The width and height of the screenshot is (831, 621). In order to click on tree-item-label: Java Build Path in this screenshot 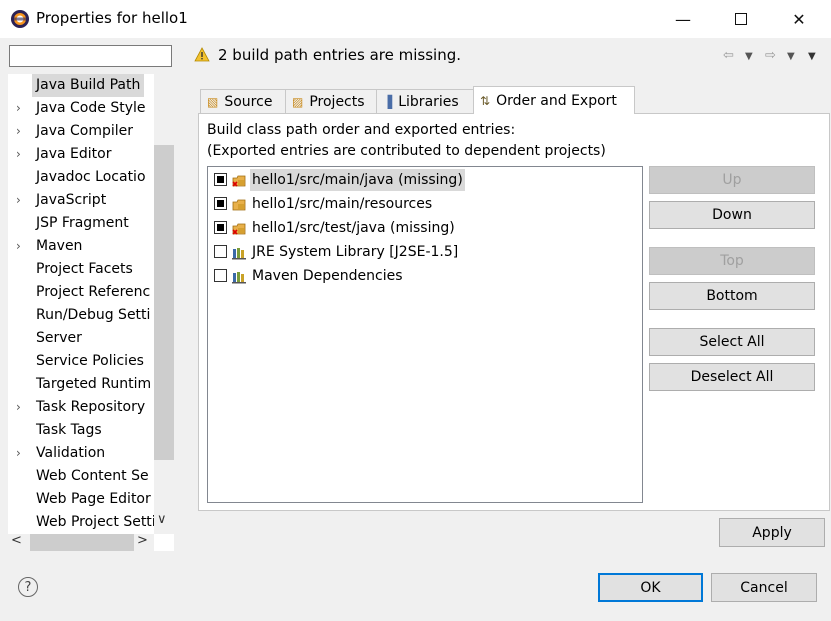, I will do `click(88, 85)`.